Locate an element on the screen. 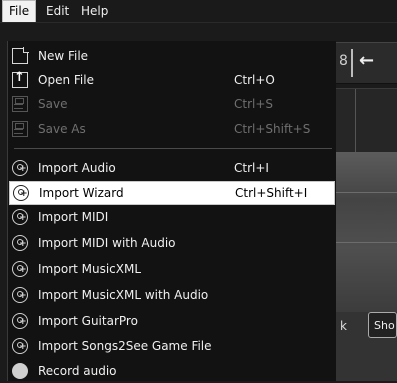 Image resolution: width=397 pixels, height=383 pixels. menu-item-shortcut: Ctrl+Shift+I is located at coordinates (271, 193).